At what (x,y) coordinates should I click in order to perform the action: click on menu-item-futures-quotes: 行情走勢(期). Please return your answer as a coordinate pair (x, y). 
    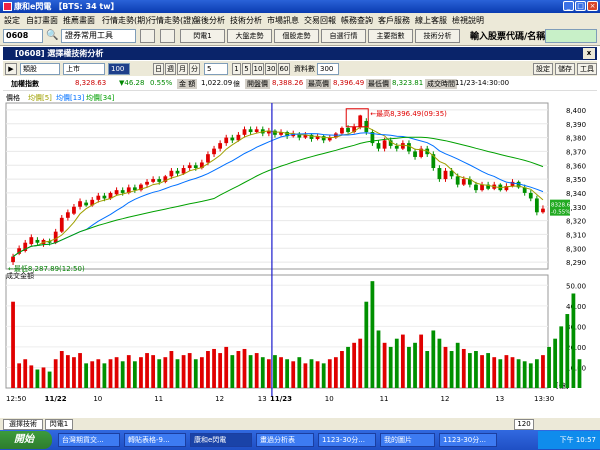
    Looking at the image, I should click on (125, 20).